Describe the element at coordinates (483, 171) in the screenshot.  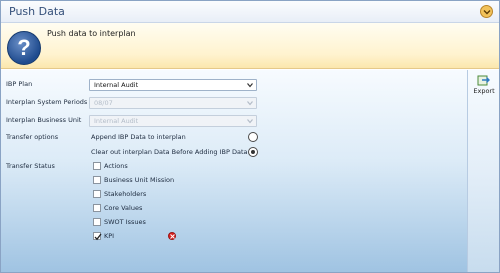
I see `action-panel: Export` at that location.